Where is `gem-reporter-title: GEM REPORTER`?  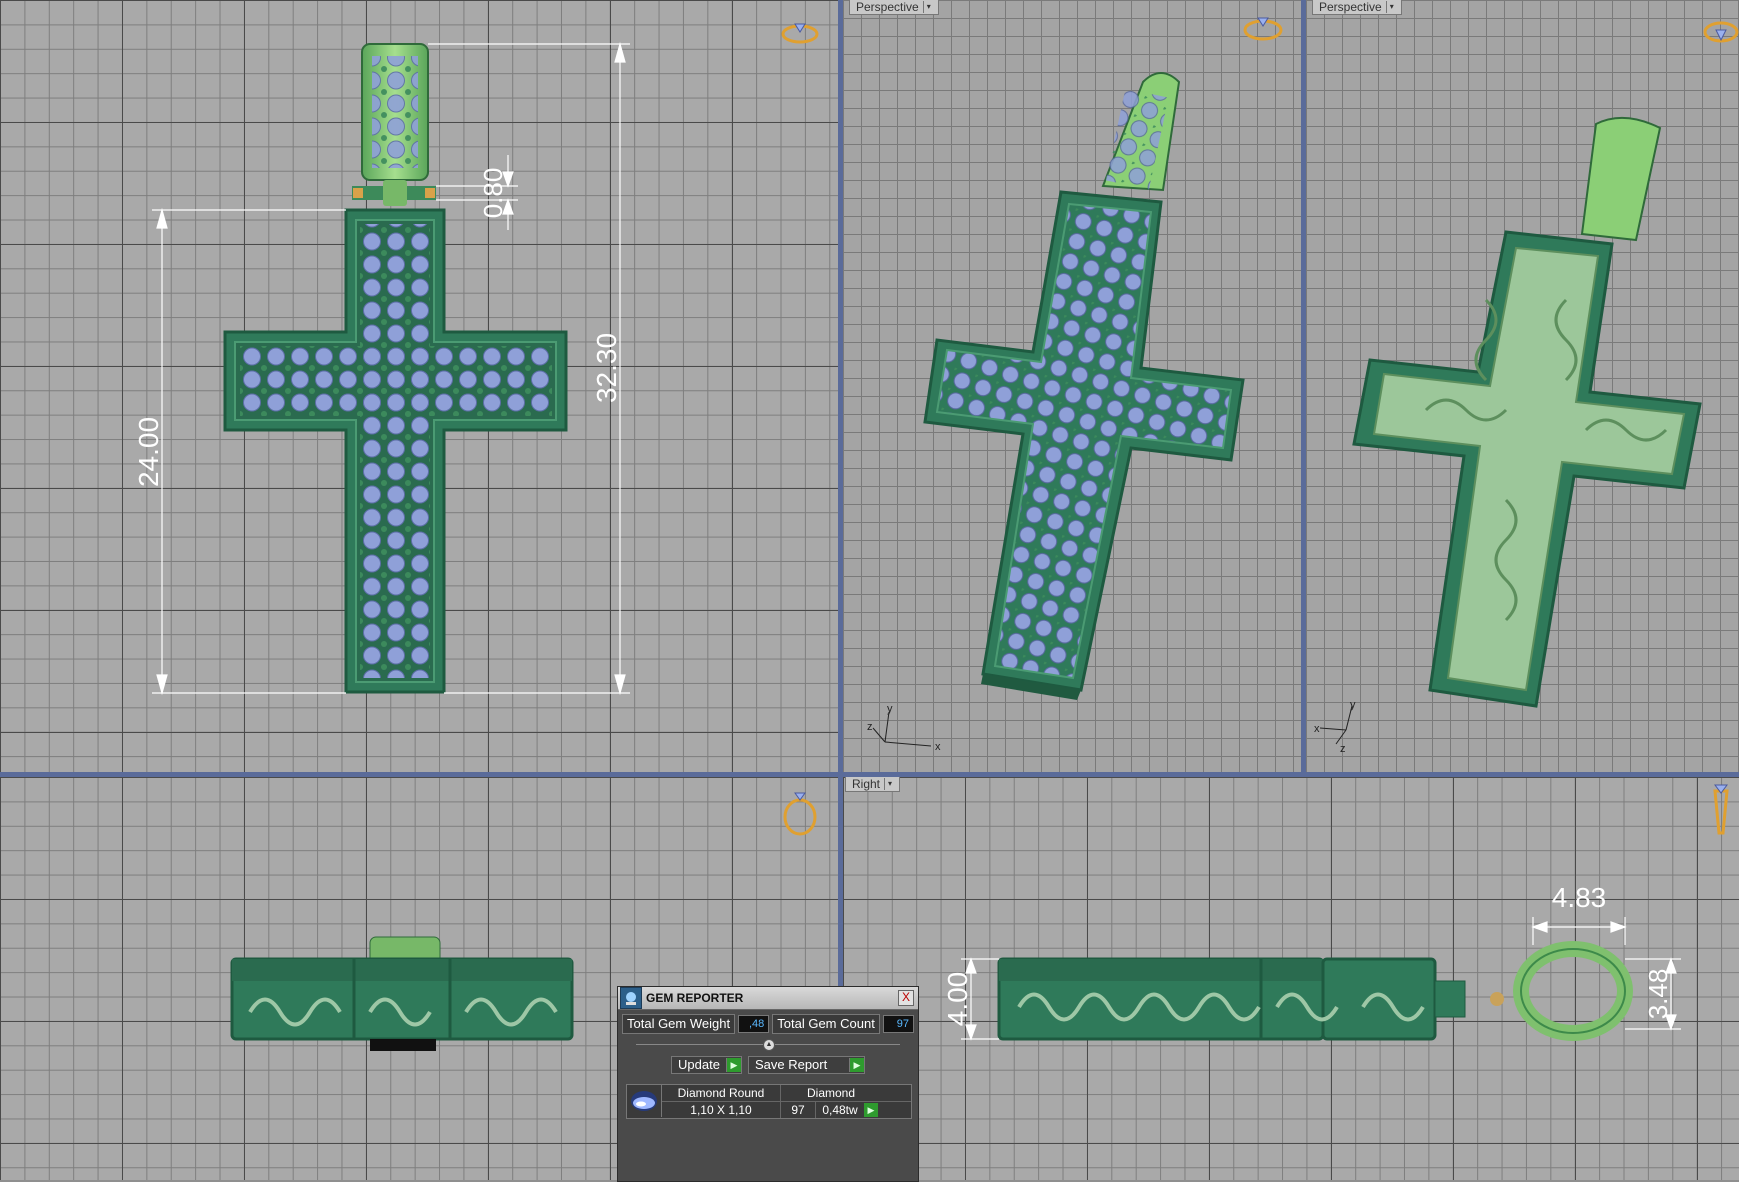
gem-reporter-title: GEM REPORTER is located at coordinates (695, 998).